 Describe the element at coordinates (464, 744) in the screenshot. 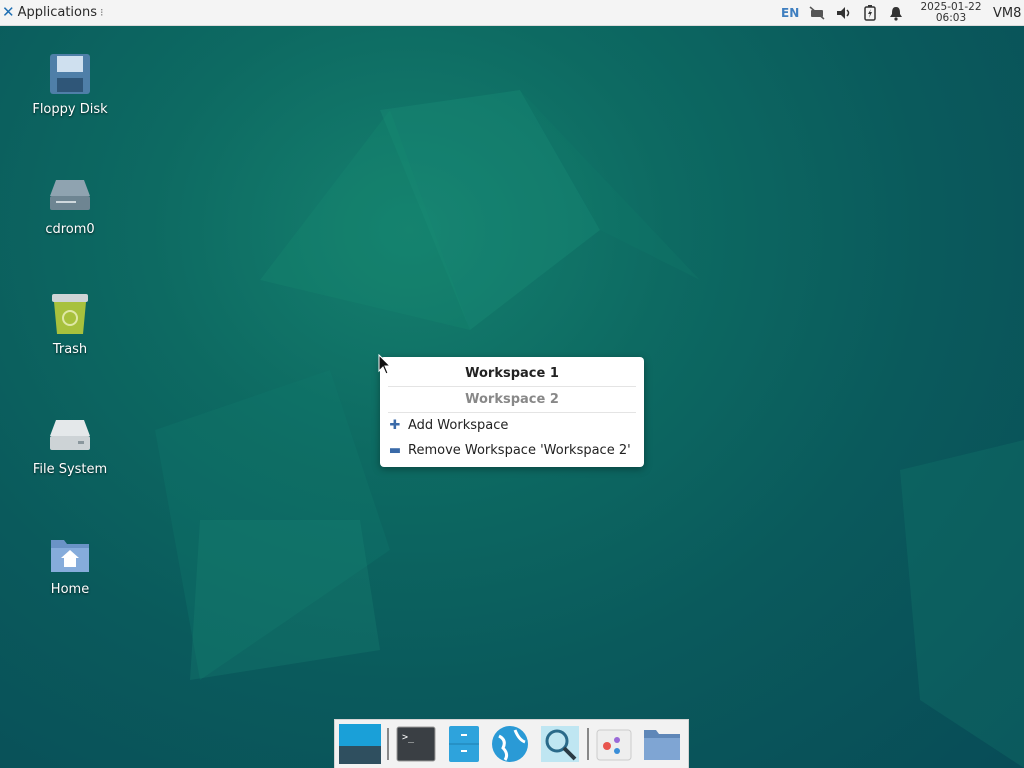

I see `file-manager-icon` at that location.